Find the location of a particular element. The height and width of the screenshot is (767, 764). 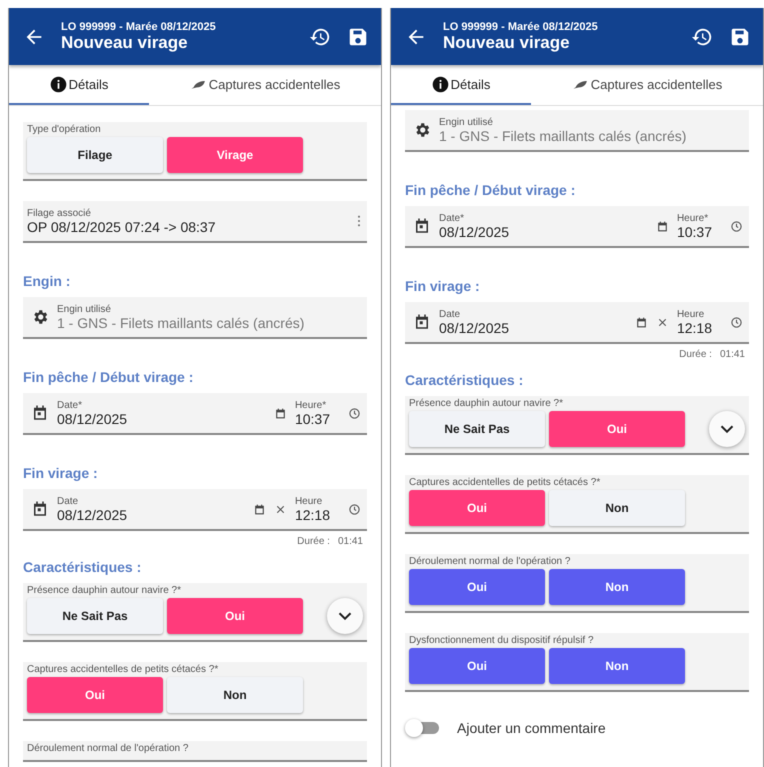

select-field: Filage associé OP 08/12/2025 07:24 -> 08:37 is located at coordinates (195, 222).